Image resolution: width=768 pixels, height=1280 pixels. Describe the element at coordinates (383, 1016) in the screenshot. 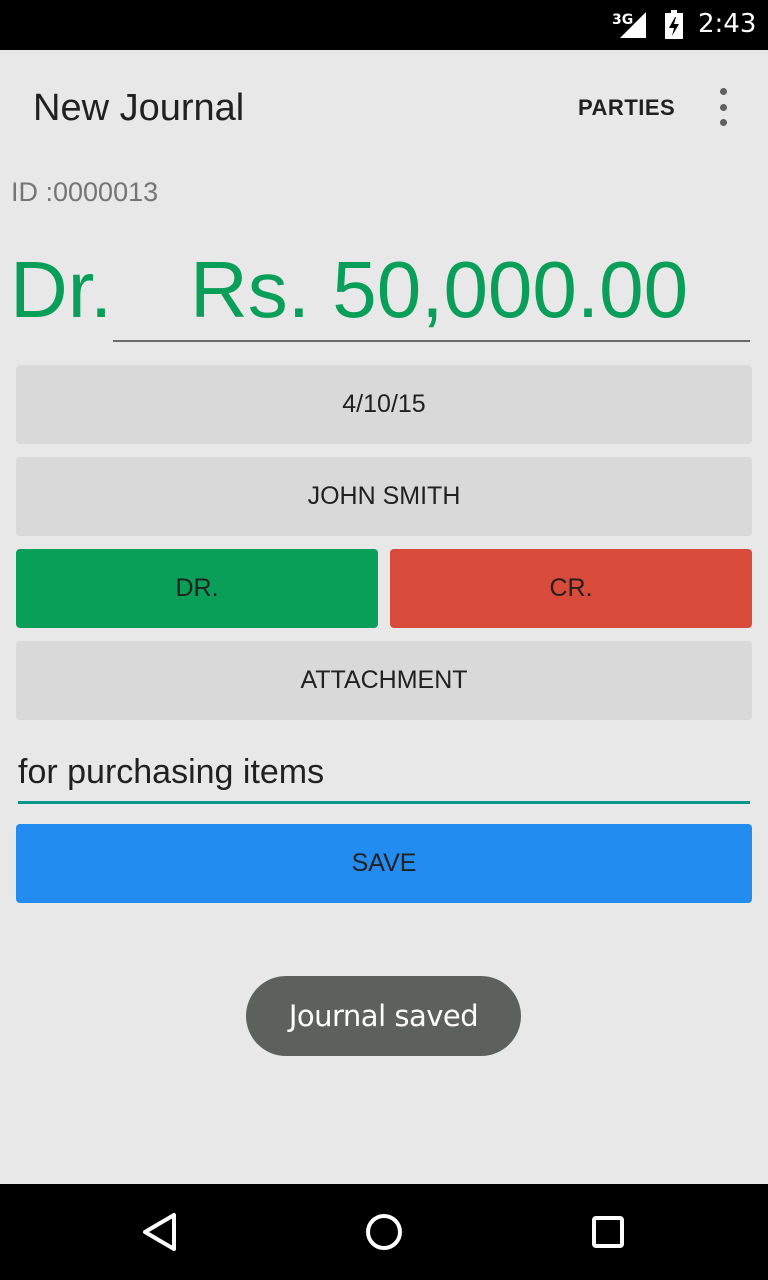

I see `toast-message: Journal saved` at that location.